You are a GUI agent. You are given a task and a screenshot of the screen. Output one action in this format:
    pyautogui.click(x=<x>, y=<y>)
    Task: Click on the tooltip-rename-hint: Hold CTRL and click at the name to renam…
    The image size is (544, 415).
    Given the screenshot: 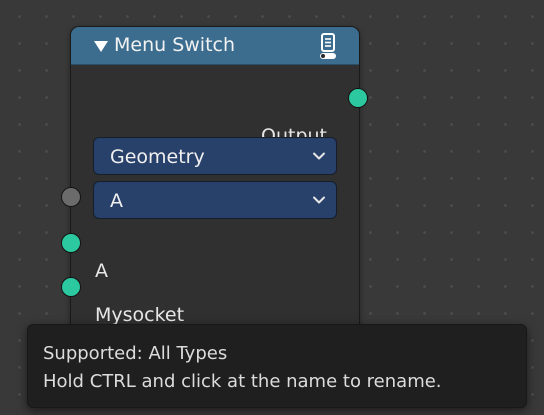 What is the action you would take?
    pyautogui.click(x=242, y=381)
    